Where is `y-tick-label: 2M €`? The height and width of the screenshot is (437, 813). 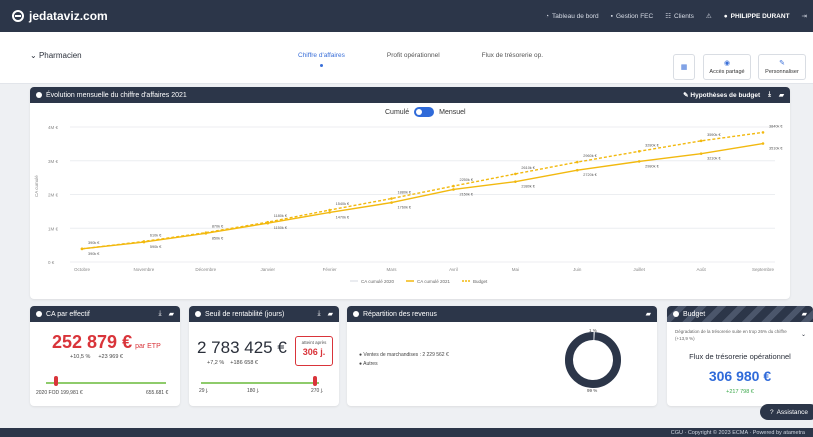
y-tick-label: 2M € is located at coordinates (53, 195).